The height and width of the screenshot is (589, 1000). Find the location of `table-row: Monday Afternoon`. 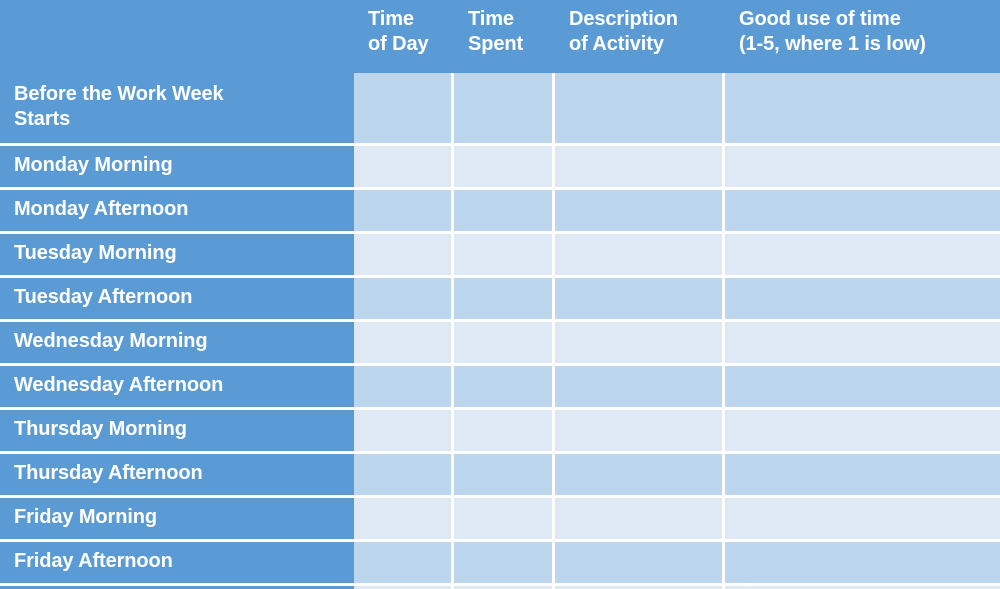

table-row: Monday Afternoon is located at coordinates (500, 212).